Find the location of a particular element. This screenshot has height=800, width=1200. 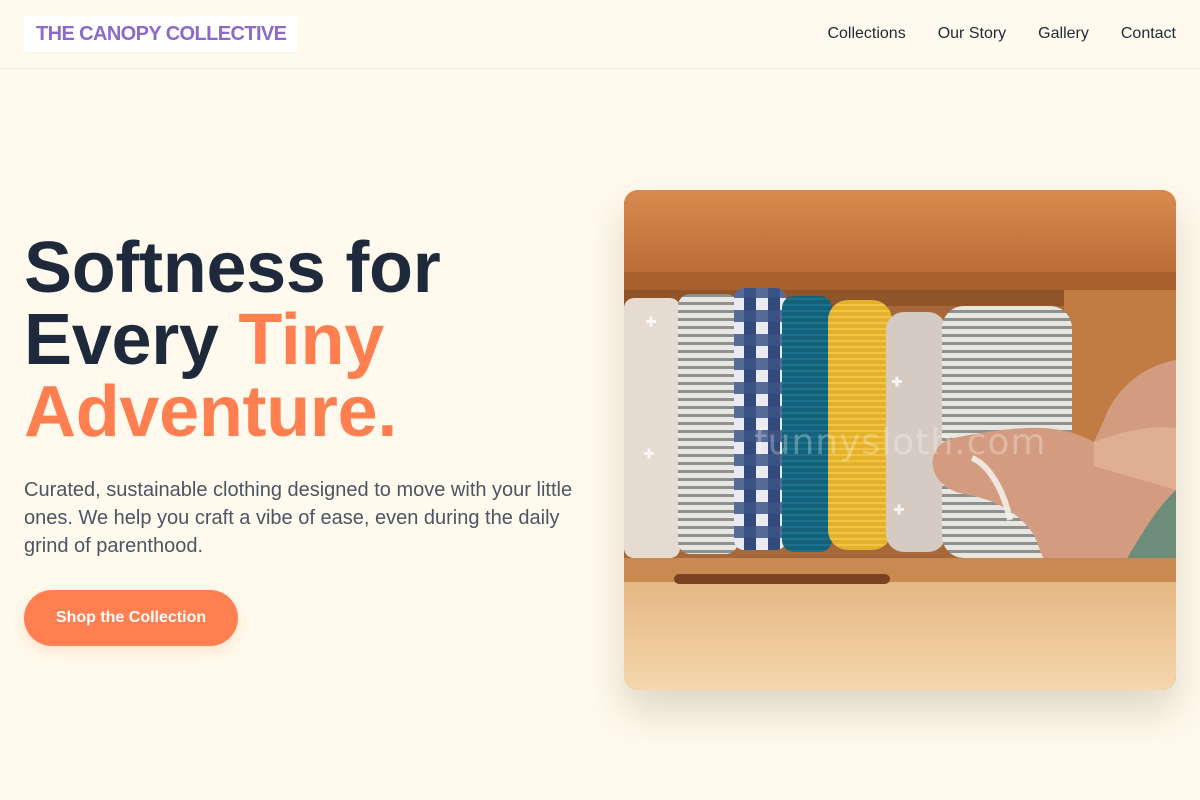

nav-link-our-story: Our Story is located at coordinates (972, 34).